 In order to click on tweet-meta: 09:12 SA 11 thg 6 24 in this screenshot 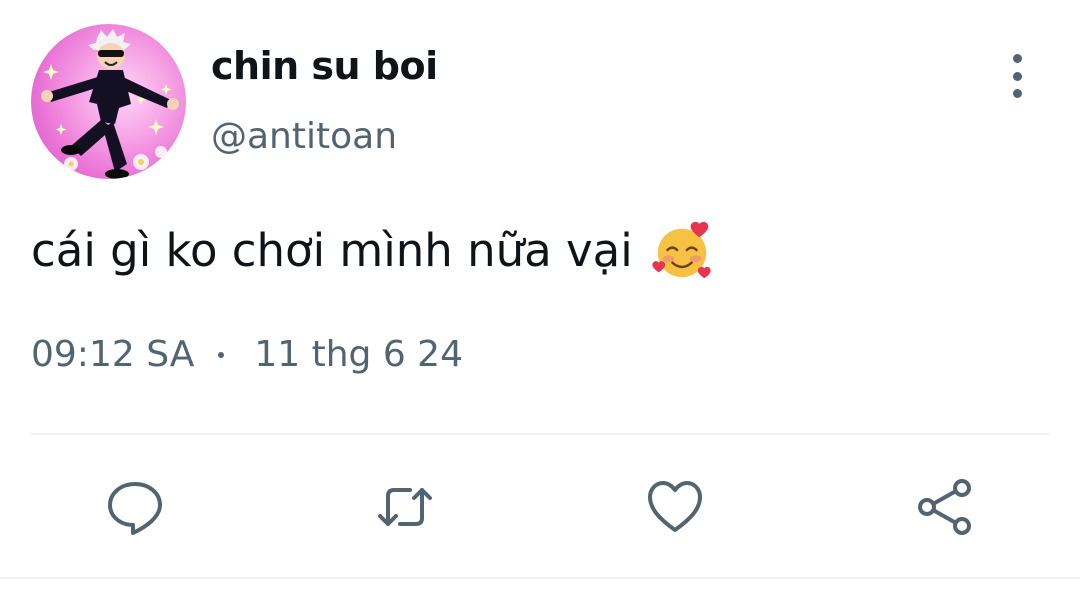, I will do `click(247, 354)`.